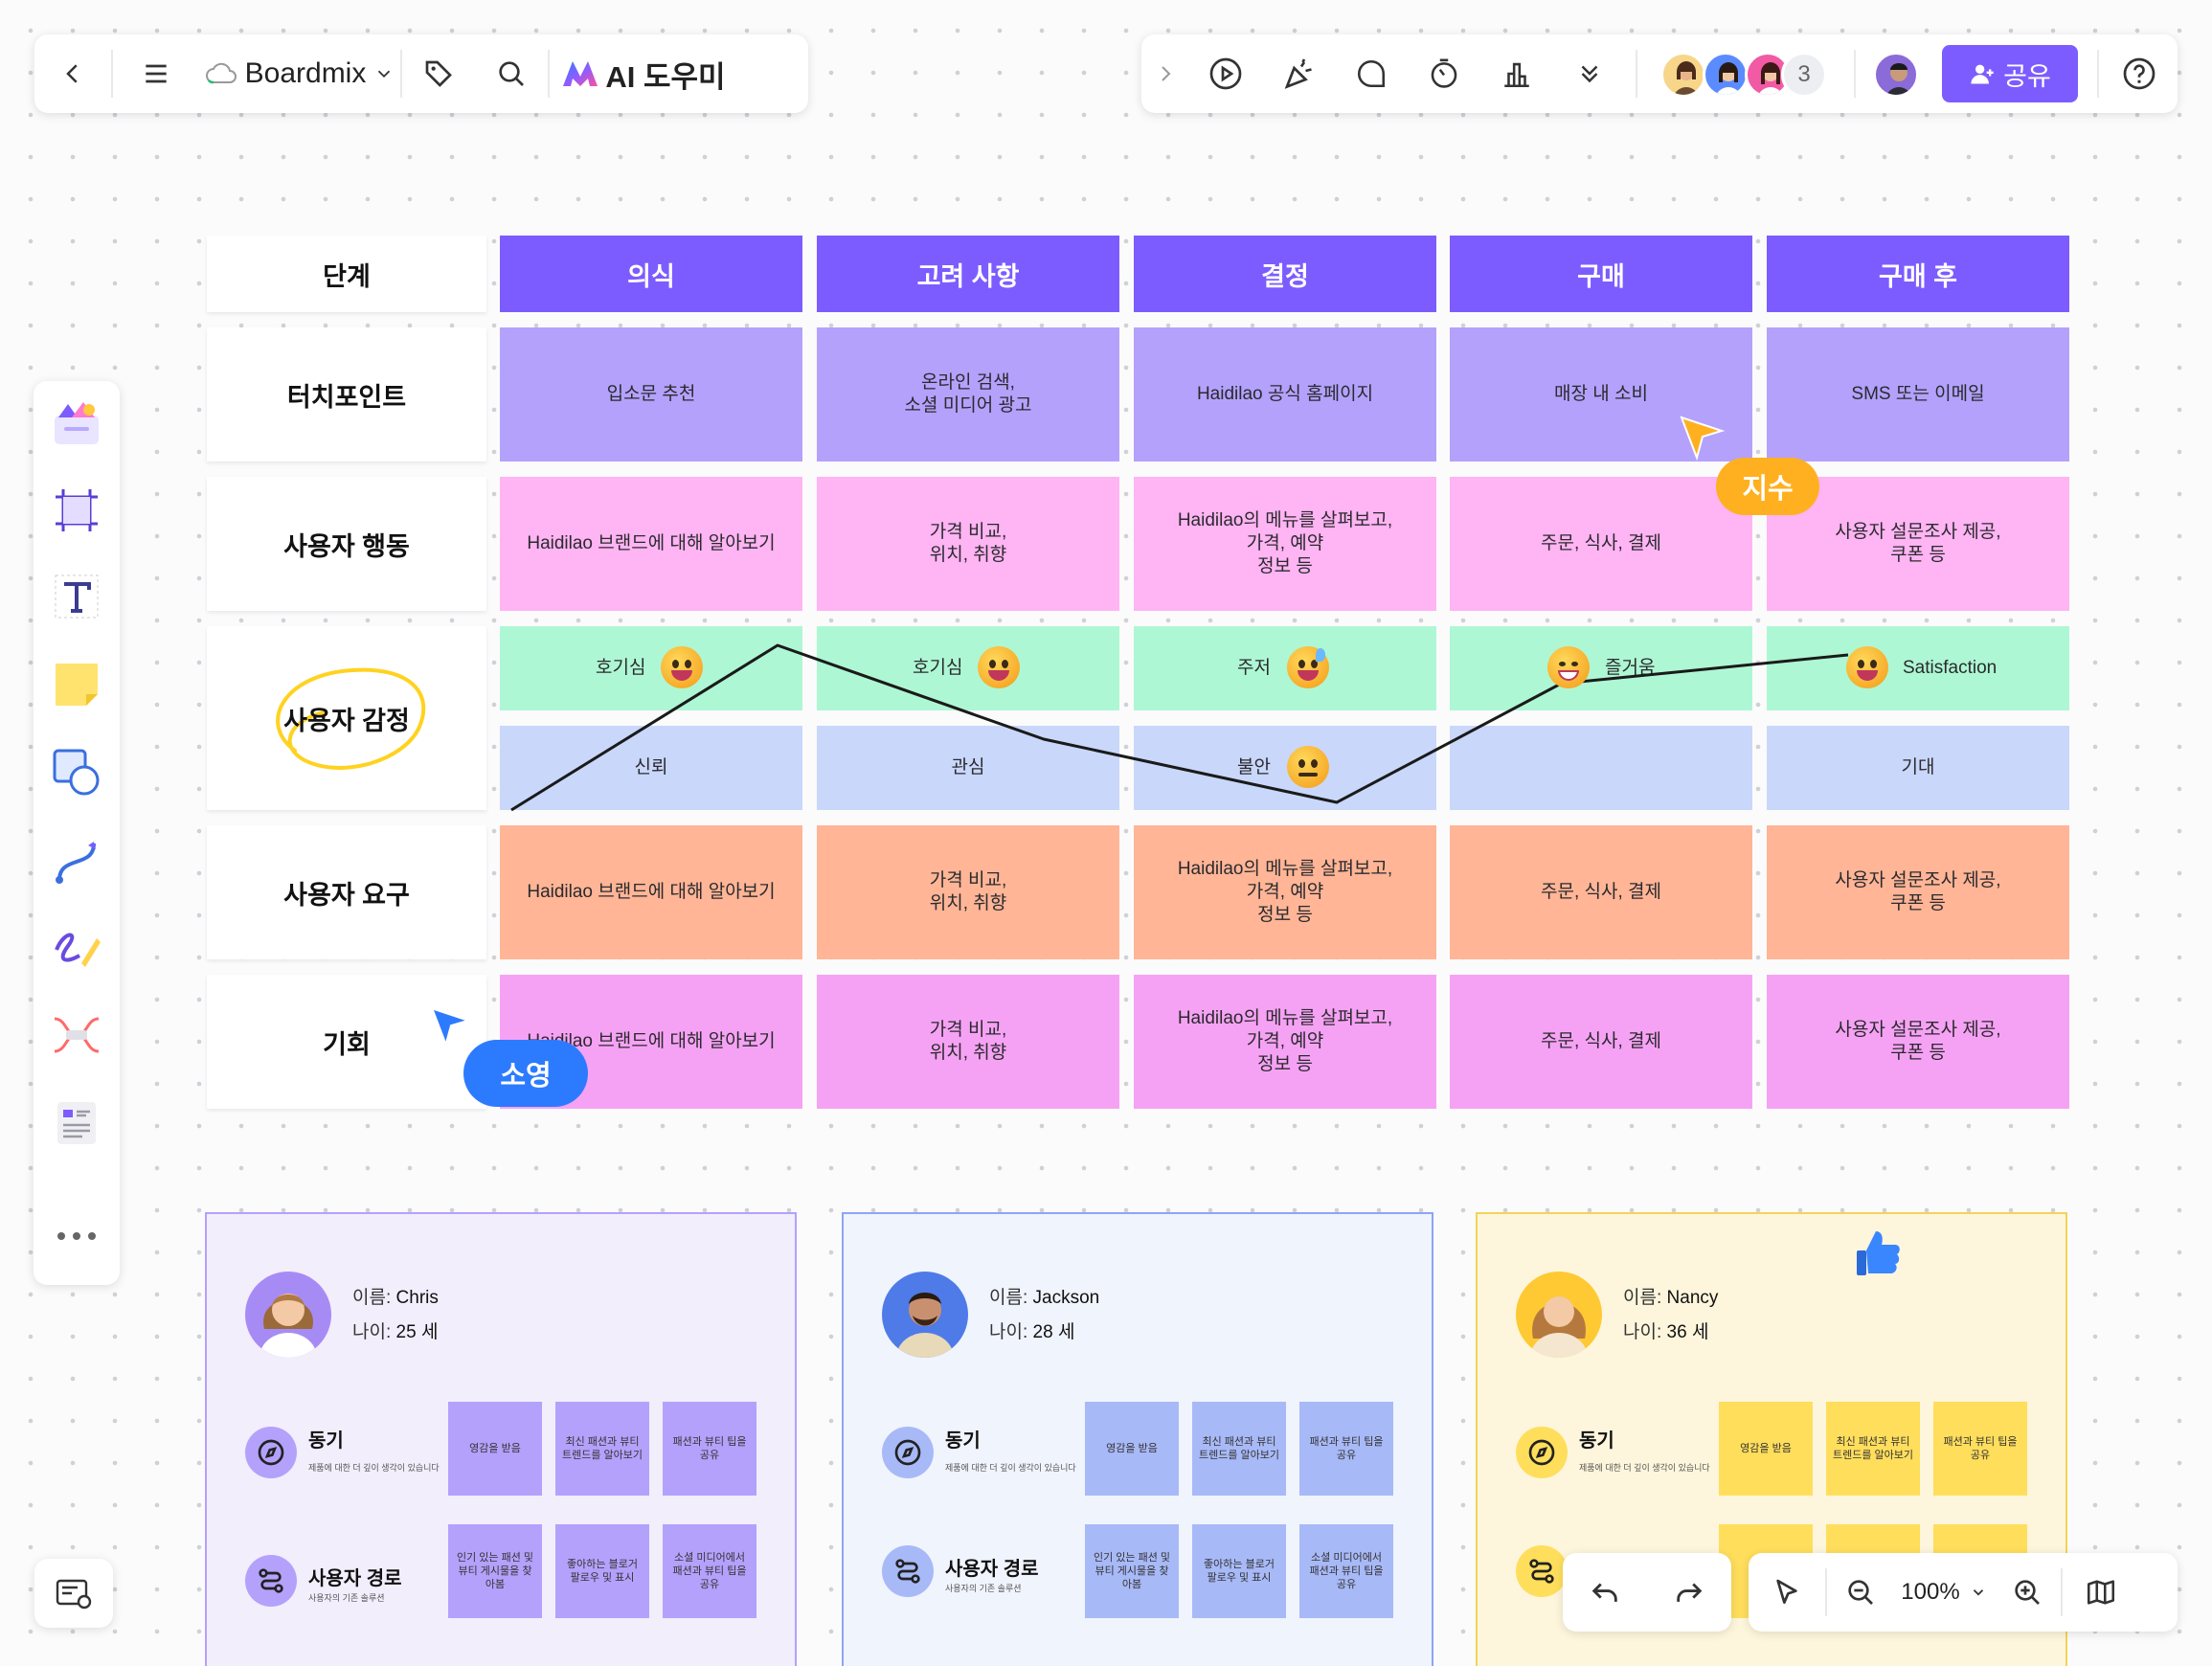 The width and height of the screenshot is (2212, 1666). I want to click on zoom-toolbar: 100%, so click(1963, 1592).